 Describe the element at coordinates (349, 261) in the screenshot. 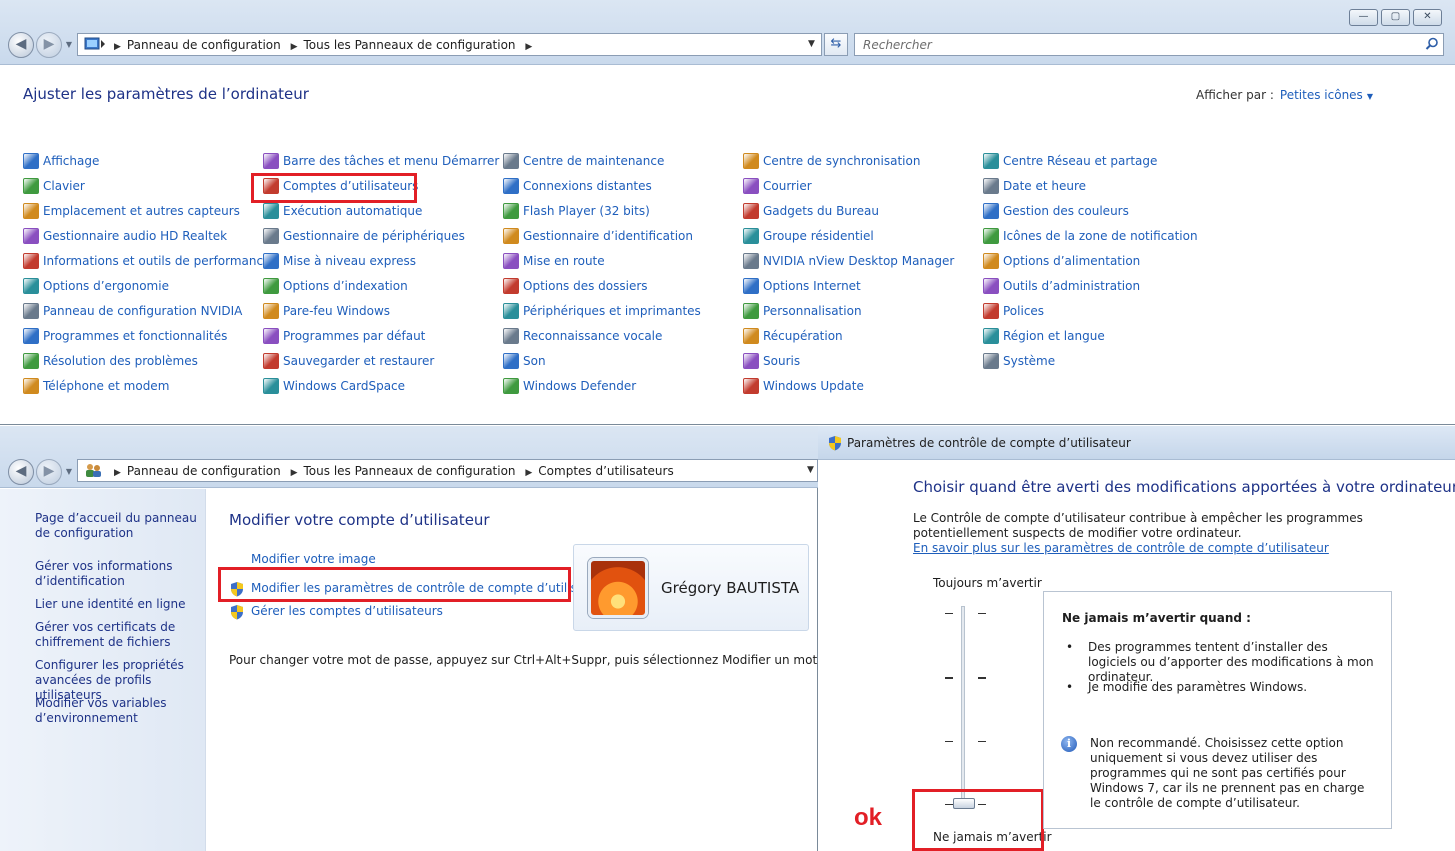

I see `control-panel-item-label: Mise à niveau express` at that location.